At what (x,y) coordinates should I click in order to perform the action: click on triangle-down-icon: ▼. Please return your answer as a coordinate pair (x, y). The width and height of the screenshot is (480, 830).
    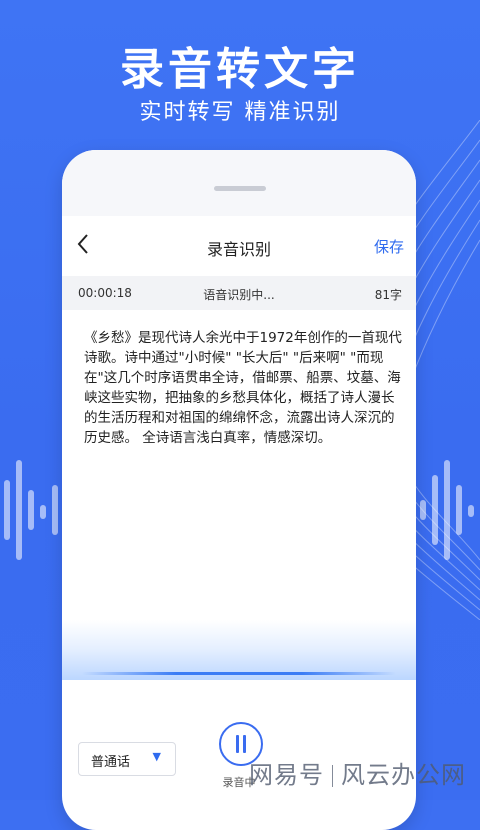
    Looking at the image, I should click on (156, 756).